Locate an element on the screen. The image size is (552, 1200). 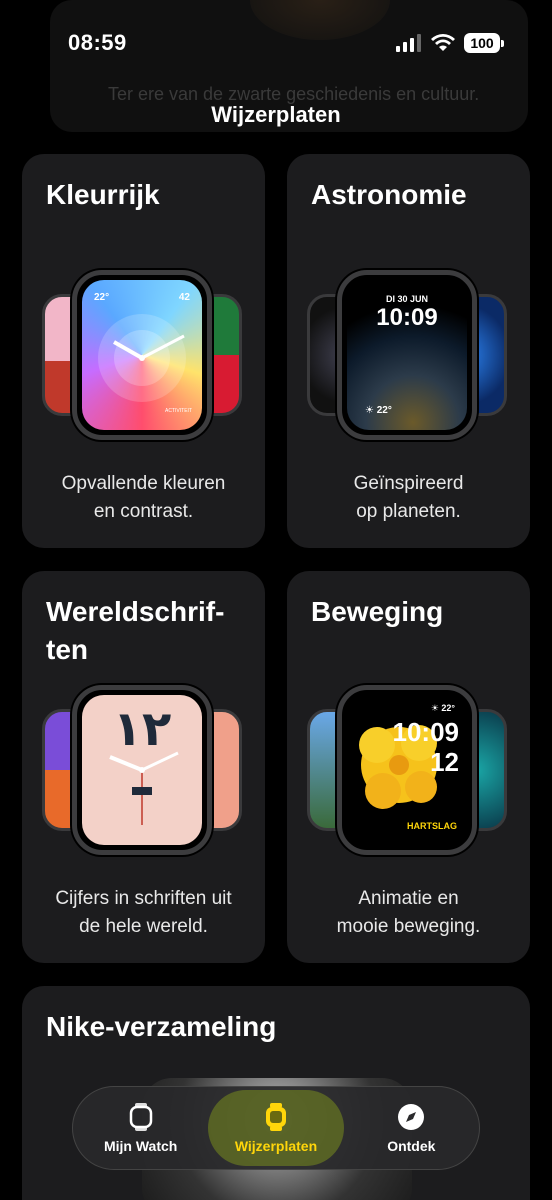
date-label: DI 30 JUN is located at coordinates (407, 299).